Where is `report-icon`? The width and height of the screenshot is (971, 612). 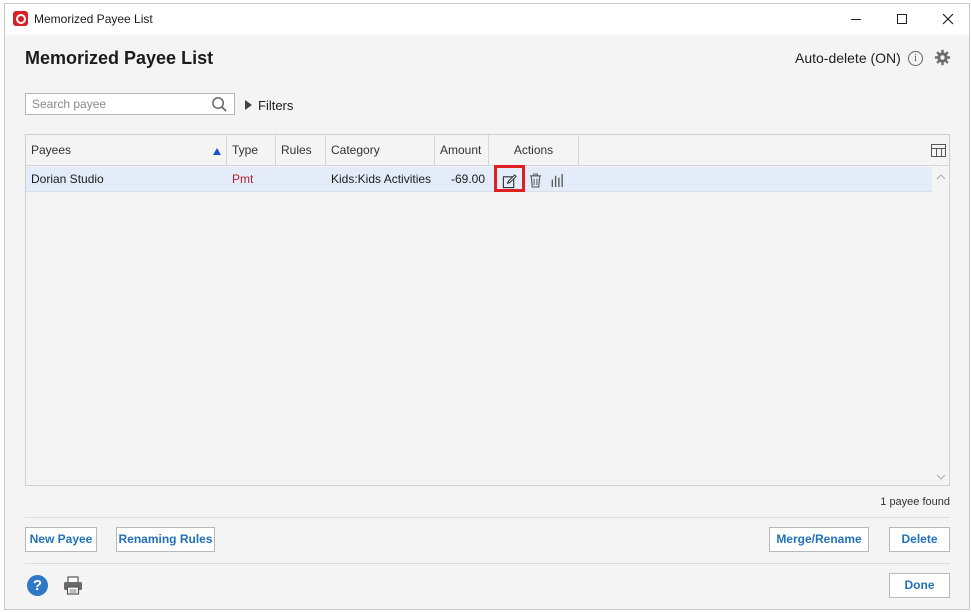
report-icon is located at coordinates (557, 180).